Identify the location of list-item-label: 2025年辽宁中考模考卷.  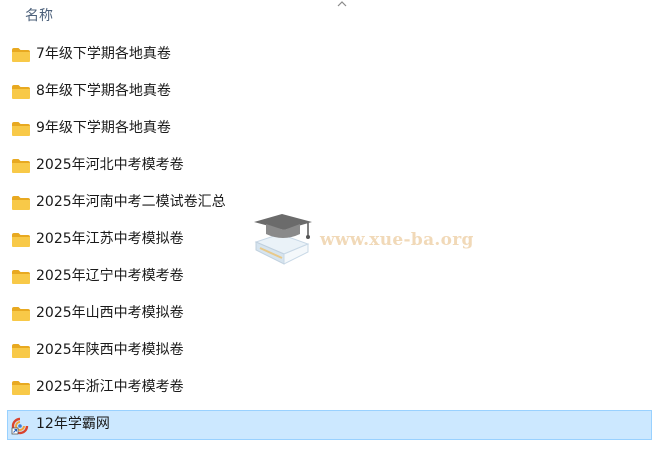
(110, 276).